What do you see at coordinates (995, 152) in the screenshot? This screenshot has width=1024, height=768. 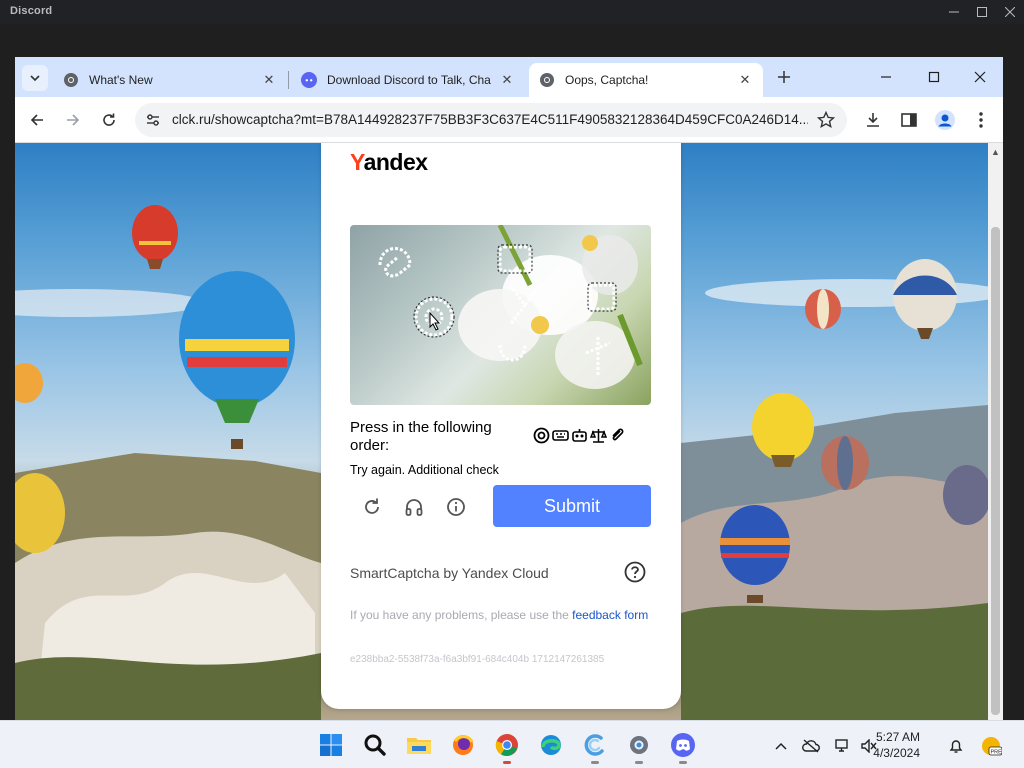 I see `scroll-up-arrow-icon: ▲` at bounding box center [995, 152].